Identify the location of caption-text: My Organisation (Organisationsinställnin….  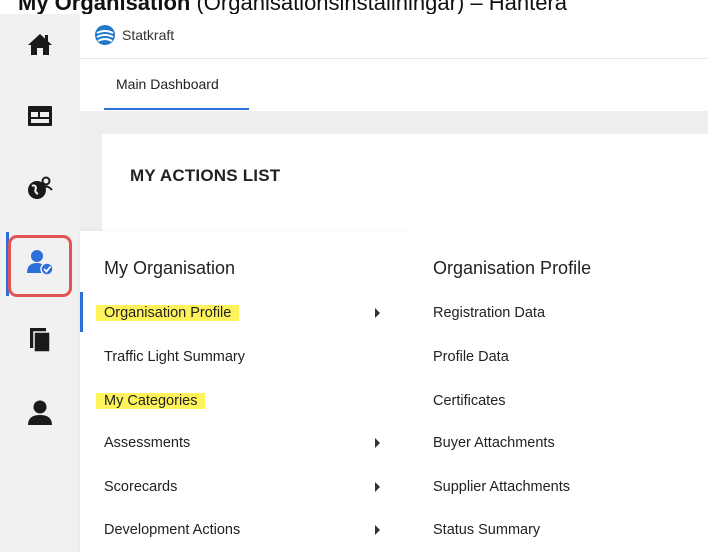
(292, 7).